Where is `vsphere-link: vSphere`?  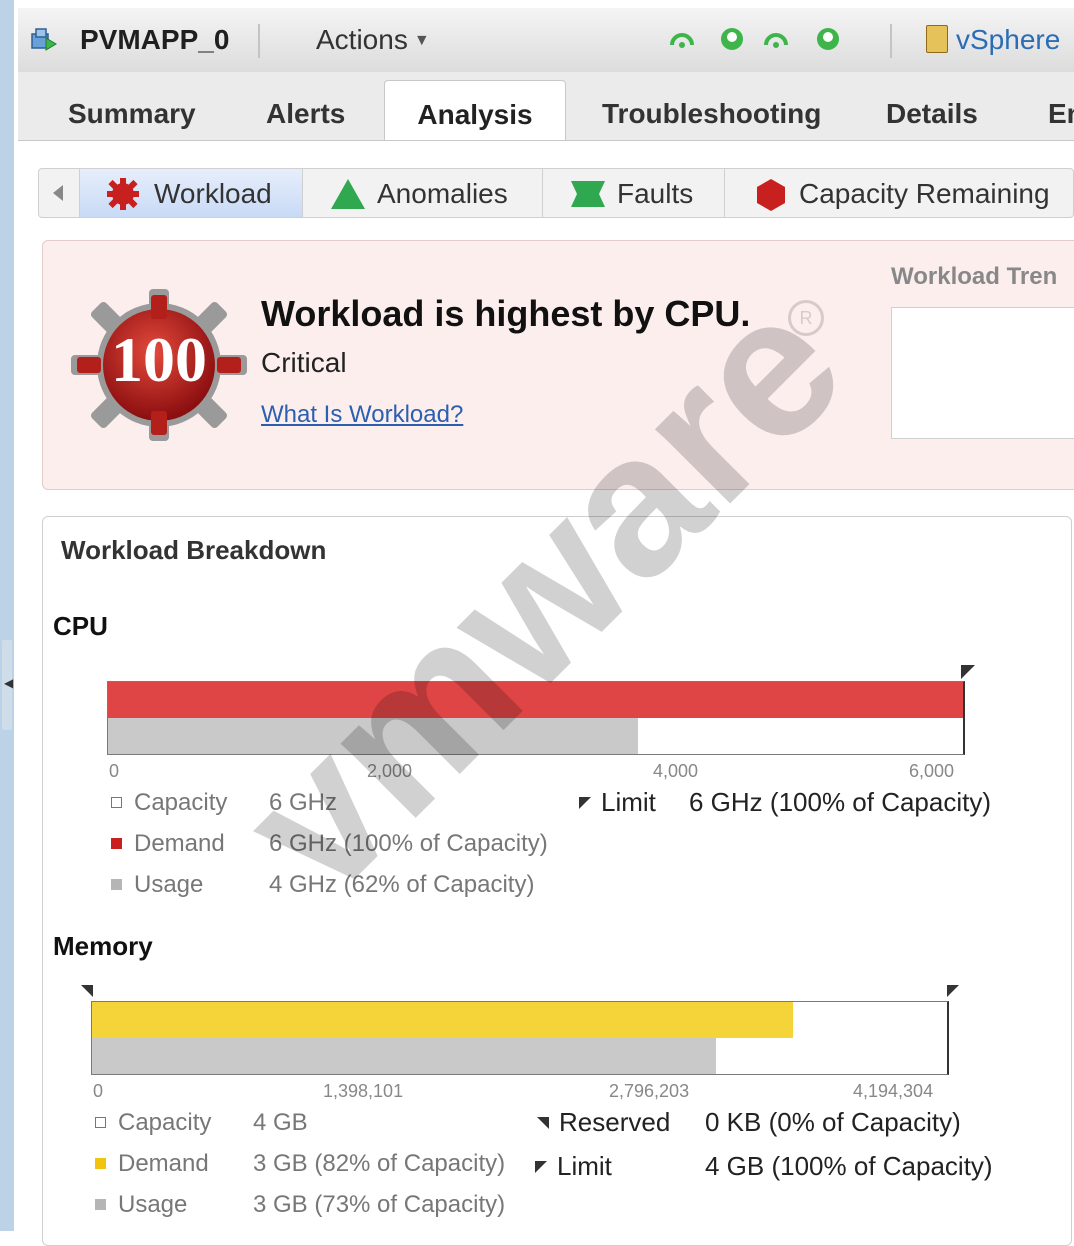
vsphere-link: vSphere is located at coordinates (993, 40).